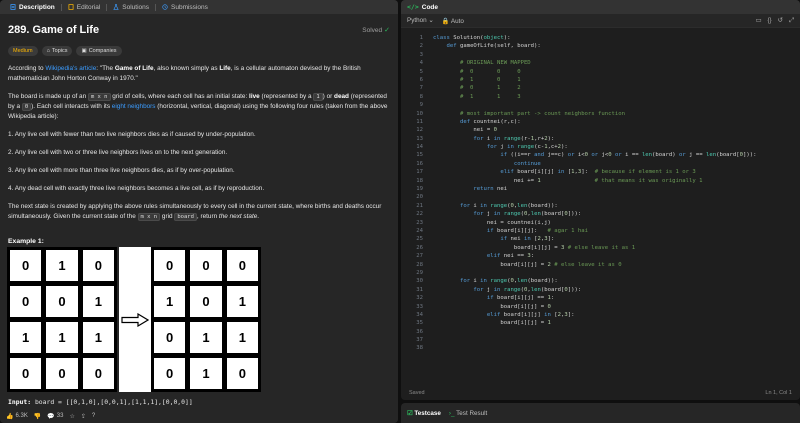 The image size is (800, 423). What do you see at coordinates (492, 323) in the screenshot?
I see `code-text: board[i][j] = 1` at bounding box center [492, 323].